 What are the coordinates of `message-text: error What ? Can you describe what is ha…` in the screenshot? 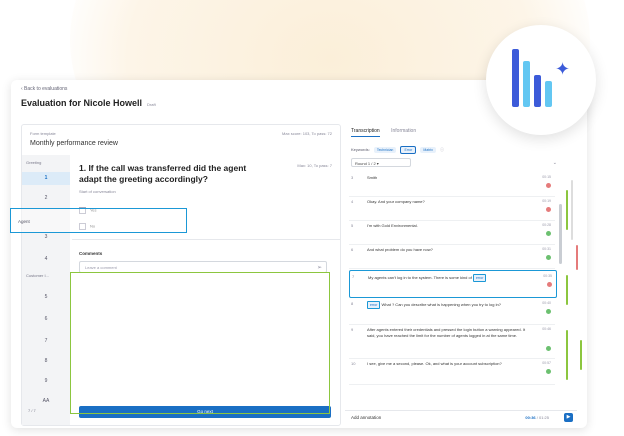 It's located at (447, 305).